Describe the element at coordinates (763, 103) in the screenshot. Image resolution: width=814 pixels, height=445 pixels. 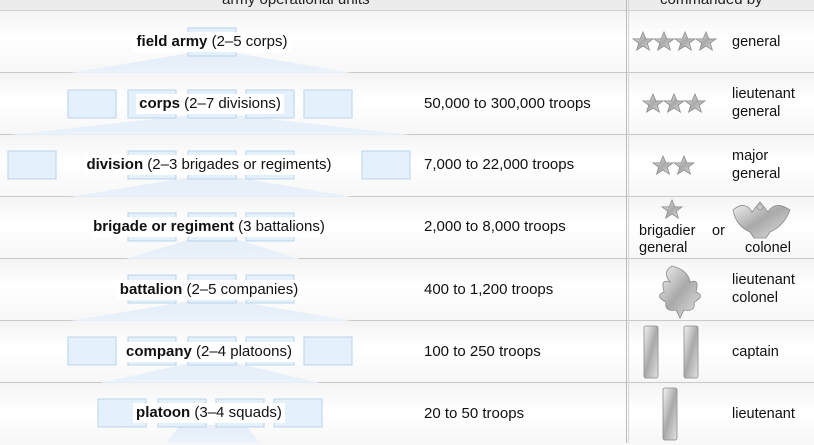
I see `rank-corps: lieutenant general` at that location.